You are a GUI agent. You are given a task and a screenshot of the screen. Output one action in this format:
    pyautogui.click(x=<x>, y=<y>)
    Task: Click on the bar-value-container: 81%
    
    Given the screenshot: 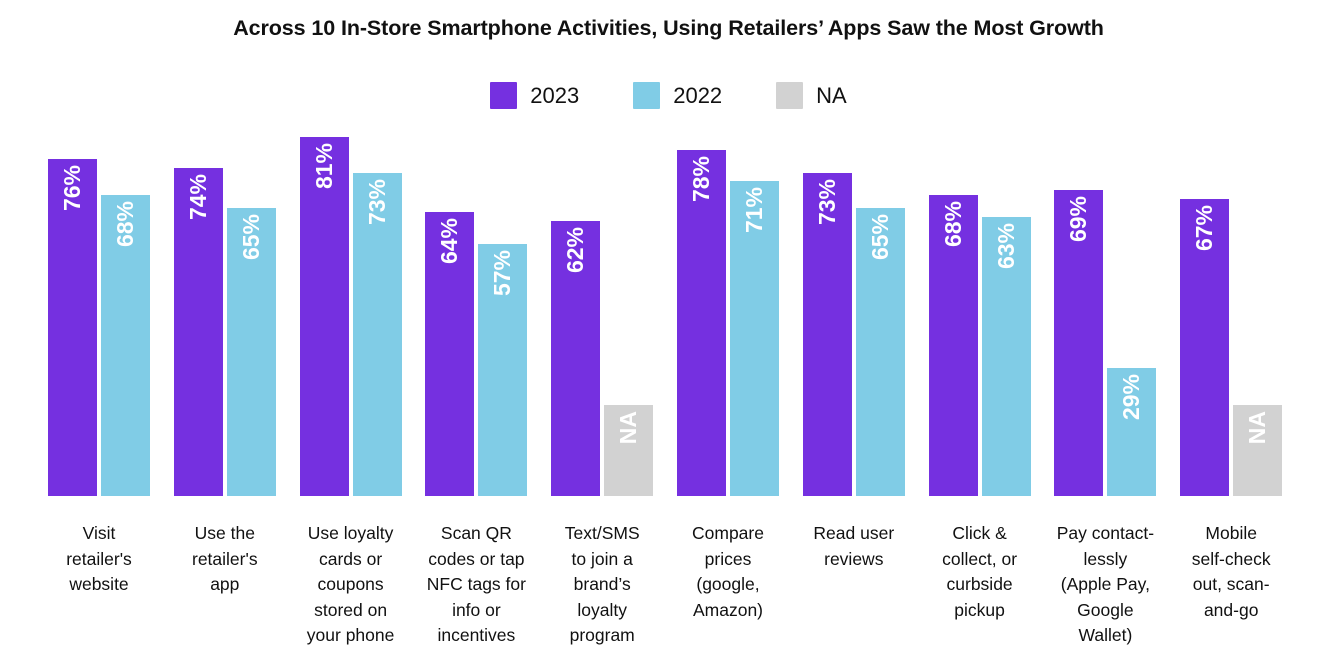 What is the action you would take?
    pyautogui.click(x=324, y=199)
    